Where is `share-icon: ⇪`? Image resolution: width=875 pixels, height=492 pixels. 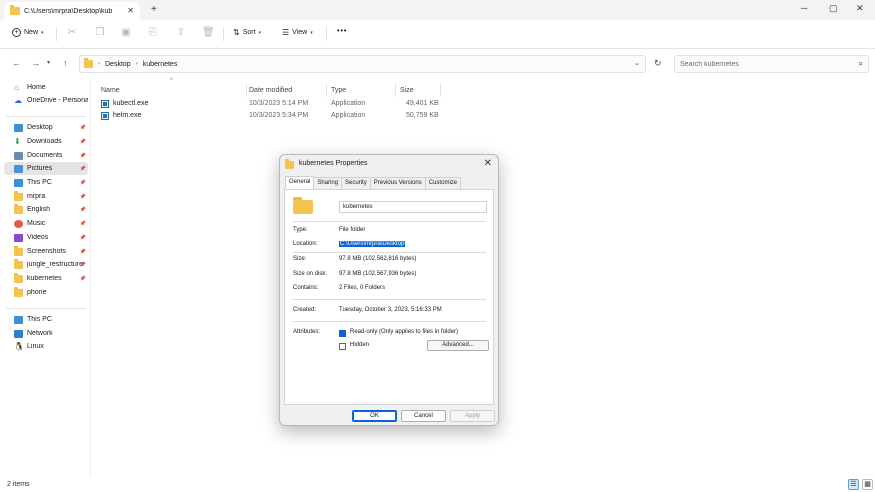 share-icon: ⇪ is located at coordinates (181, 33).